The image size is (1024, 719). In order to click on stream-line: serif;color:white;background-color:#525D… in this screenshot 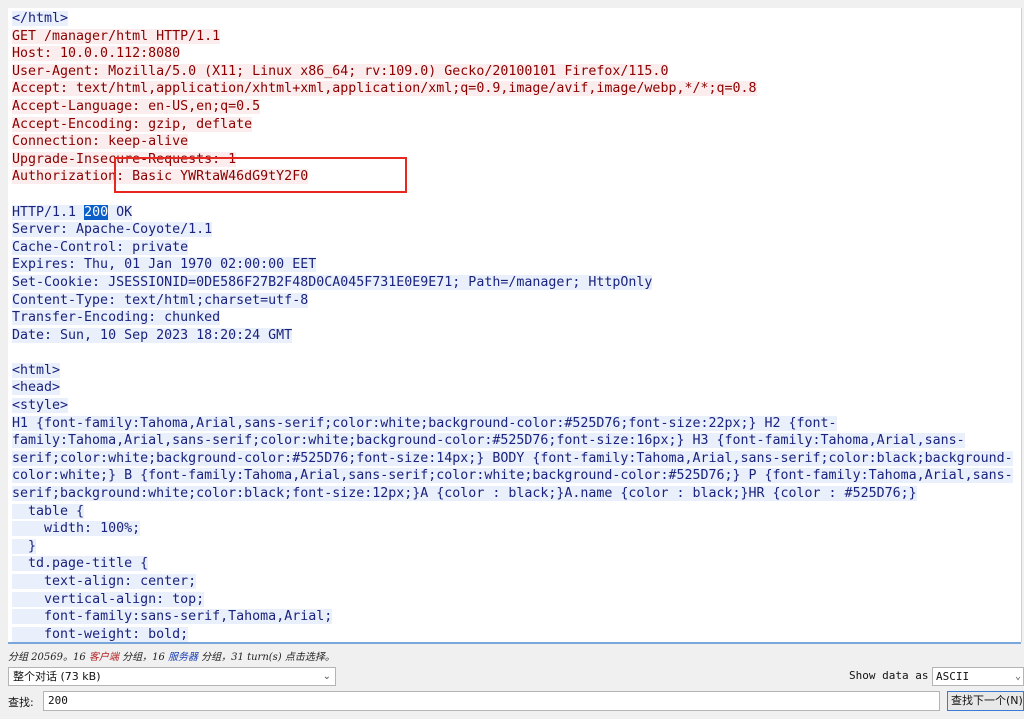, I will do `click(516, 459)`.